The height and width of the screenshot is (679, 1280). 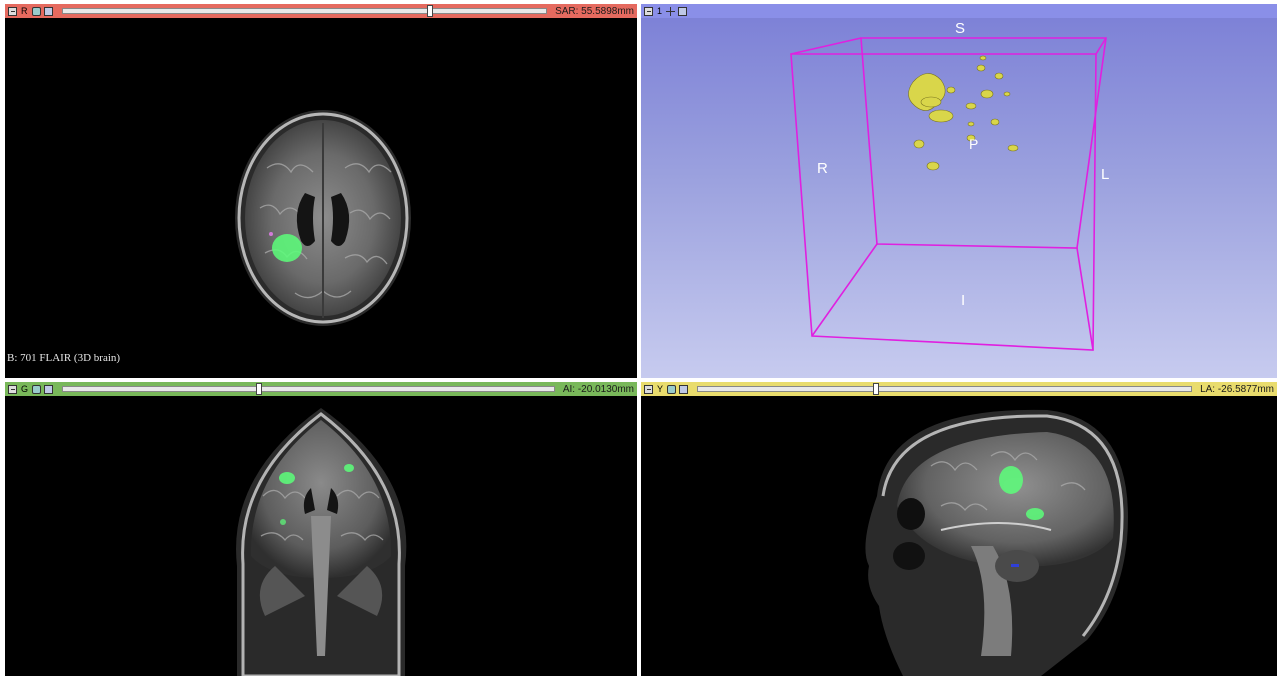 What do you see at coordinates (671, 11) in the screenshot?
I see `center-view-icon` at bounding box center [671, 11].